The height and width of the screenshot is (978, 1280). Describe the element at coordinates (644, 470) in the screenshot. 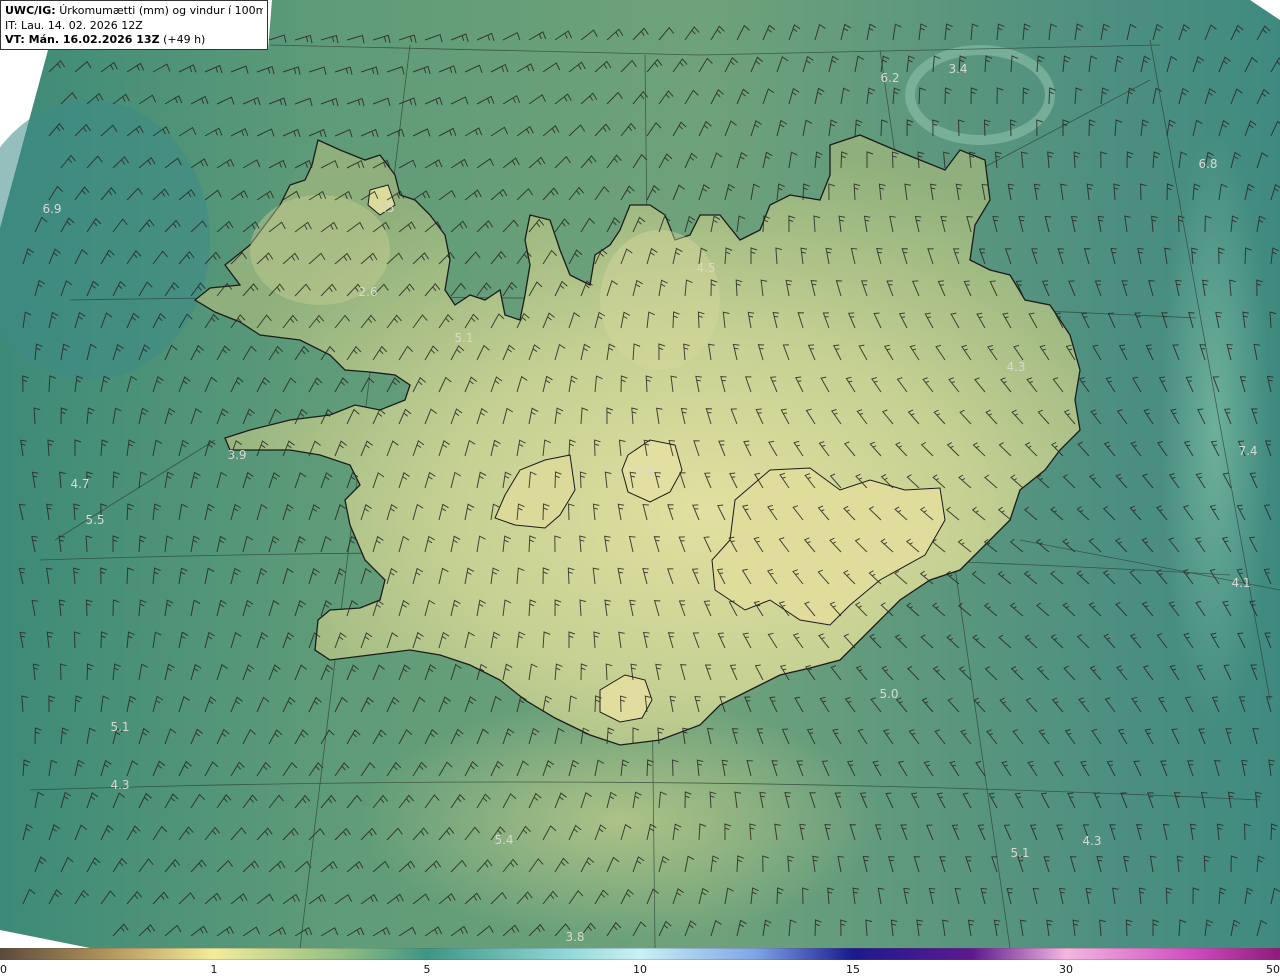

I see `precip-label: 0.9` at that location.